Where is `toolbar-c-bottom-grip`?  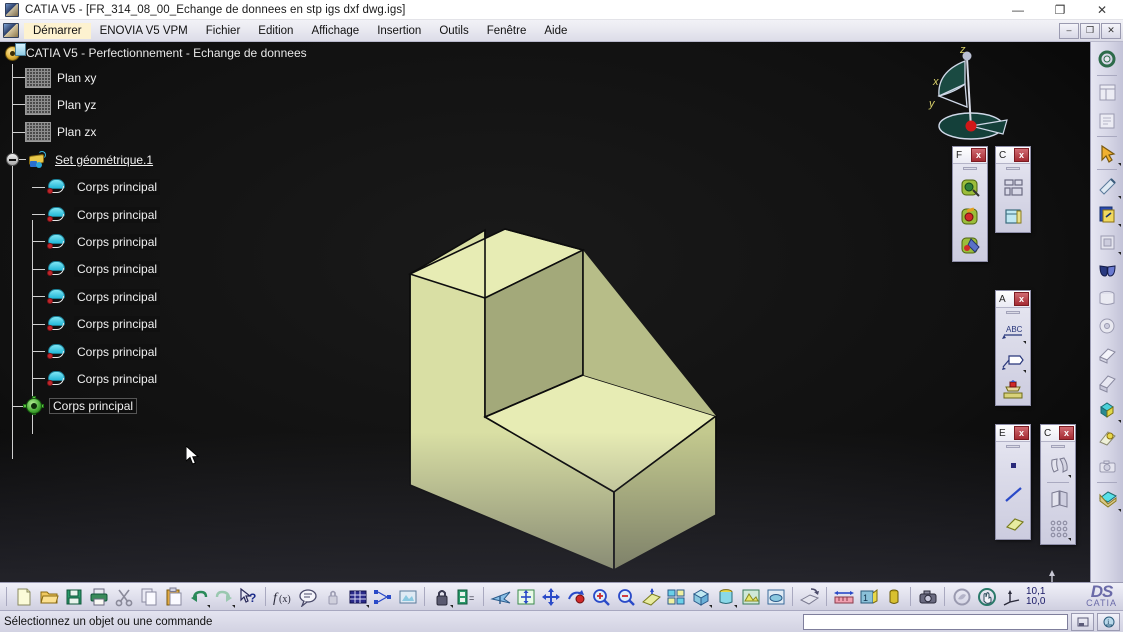 toolbar-c-bottom-grip is located at coordinates (1058, 446).